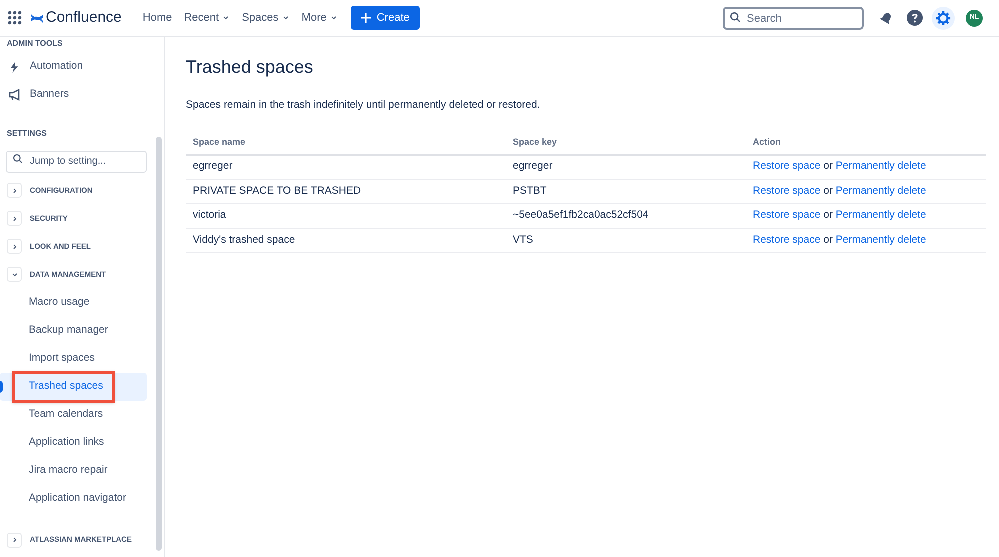 Image resolution: width=999 pixels, height=557 pixels. I want to click on column-header: Space name, so click(346, 142).